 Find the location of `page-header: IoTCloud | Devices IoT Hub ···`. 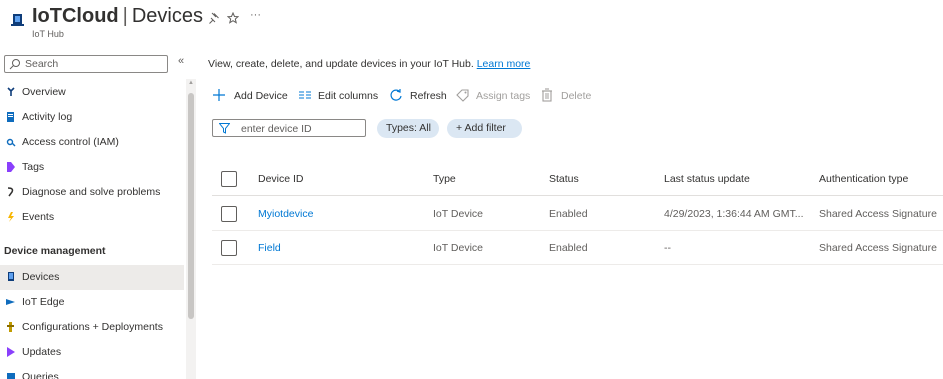

page-header: IoTCloud | Devices IoT Hub ··· is located at coordinates (471, 25).